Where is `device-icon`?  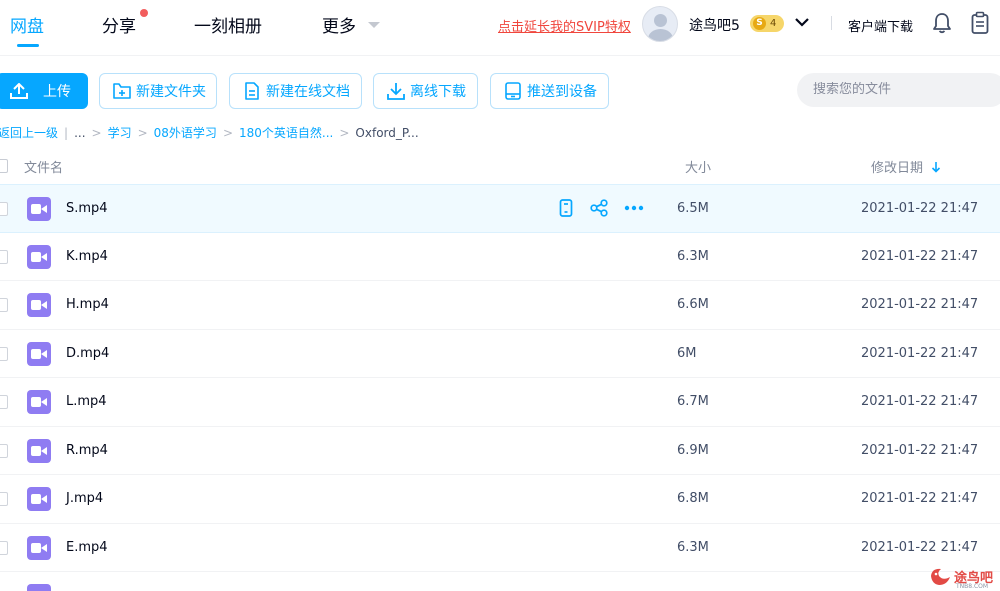 device-icon is located at coordinates (513, 91).